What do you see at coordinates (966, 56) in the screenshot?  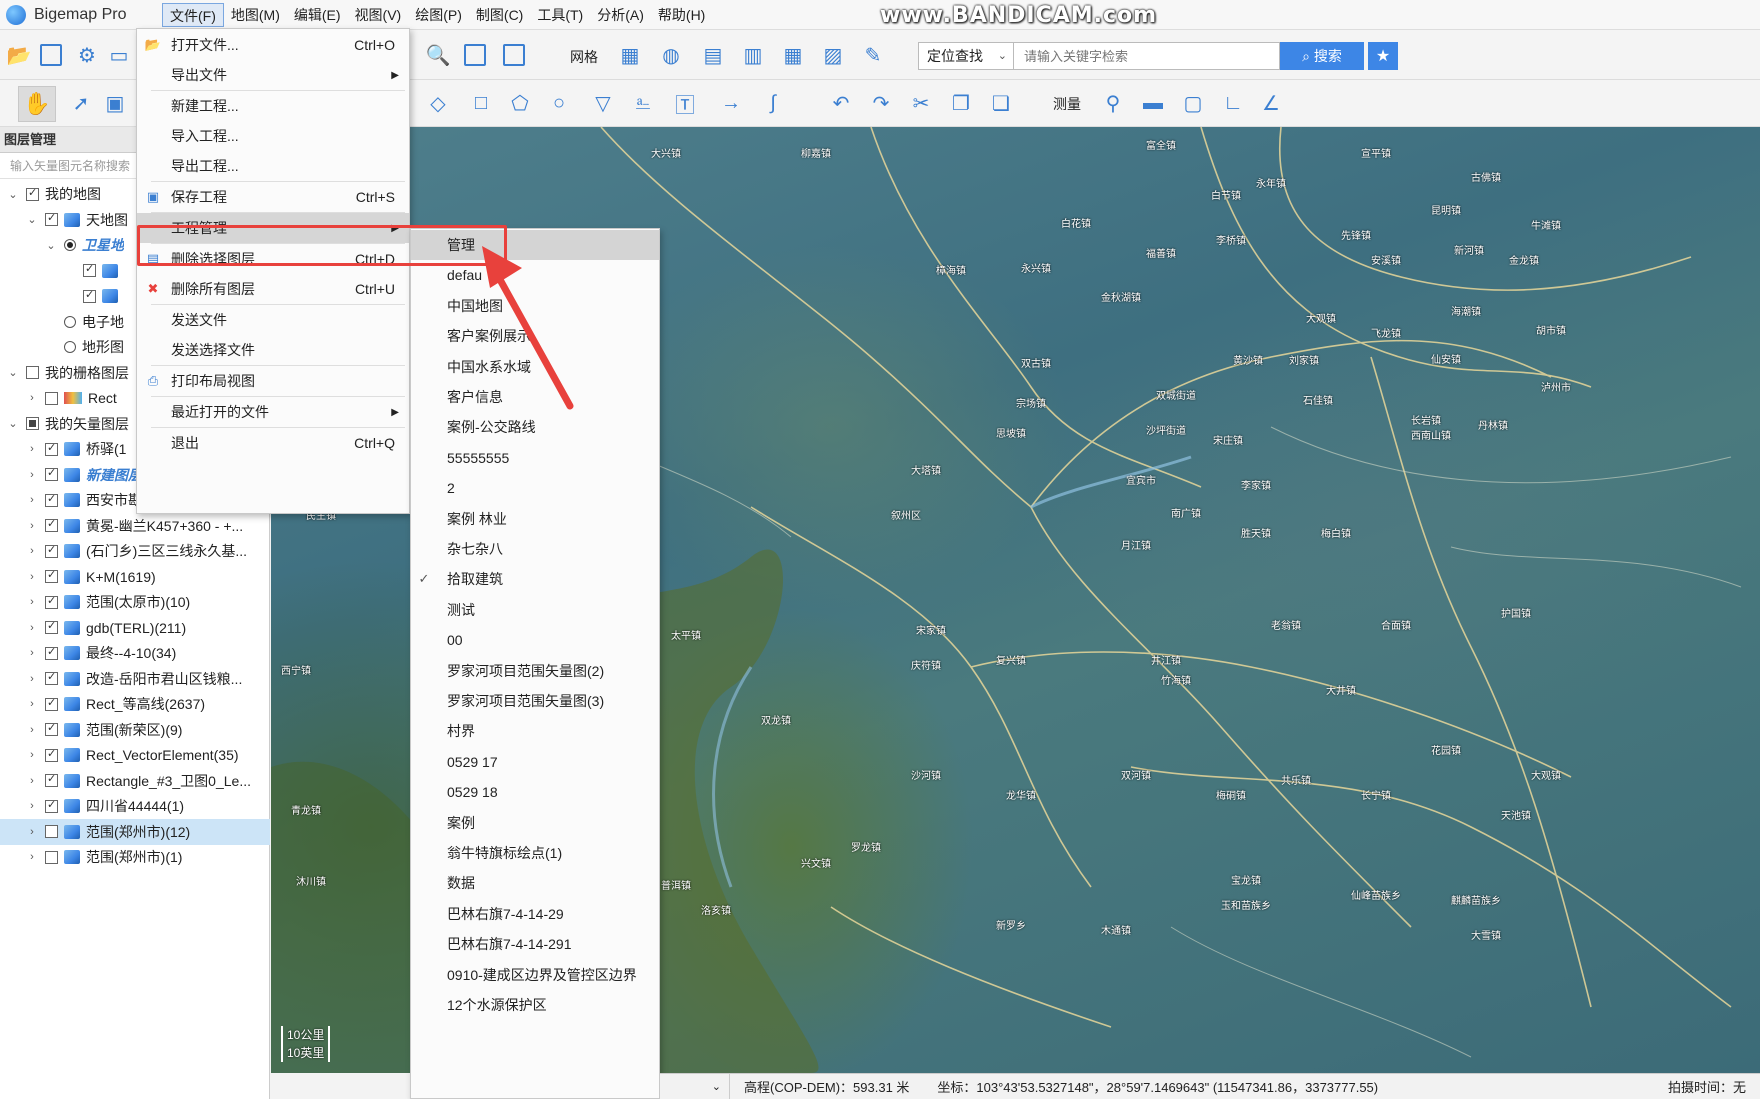 I see `locate-select: 定位查找 ⌄` at bounding box center [966, 56].